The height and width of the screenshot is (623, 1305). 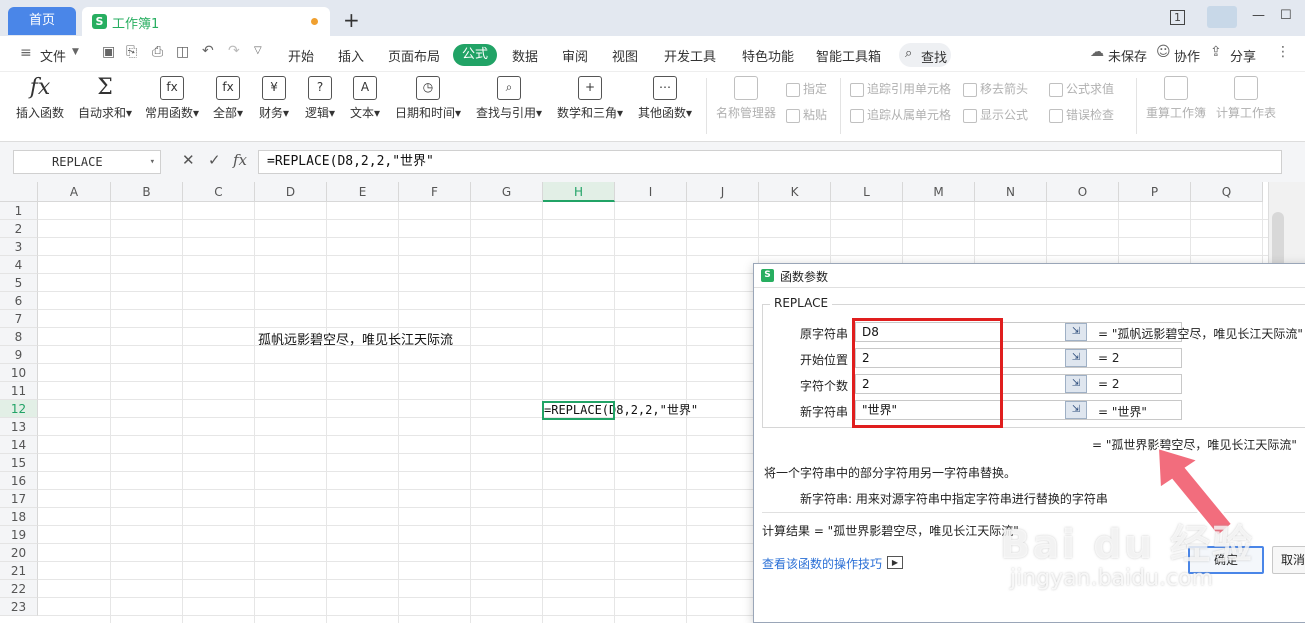 I want to click on confirm-icon: ✓, so click(x=214, y=160).